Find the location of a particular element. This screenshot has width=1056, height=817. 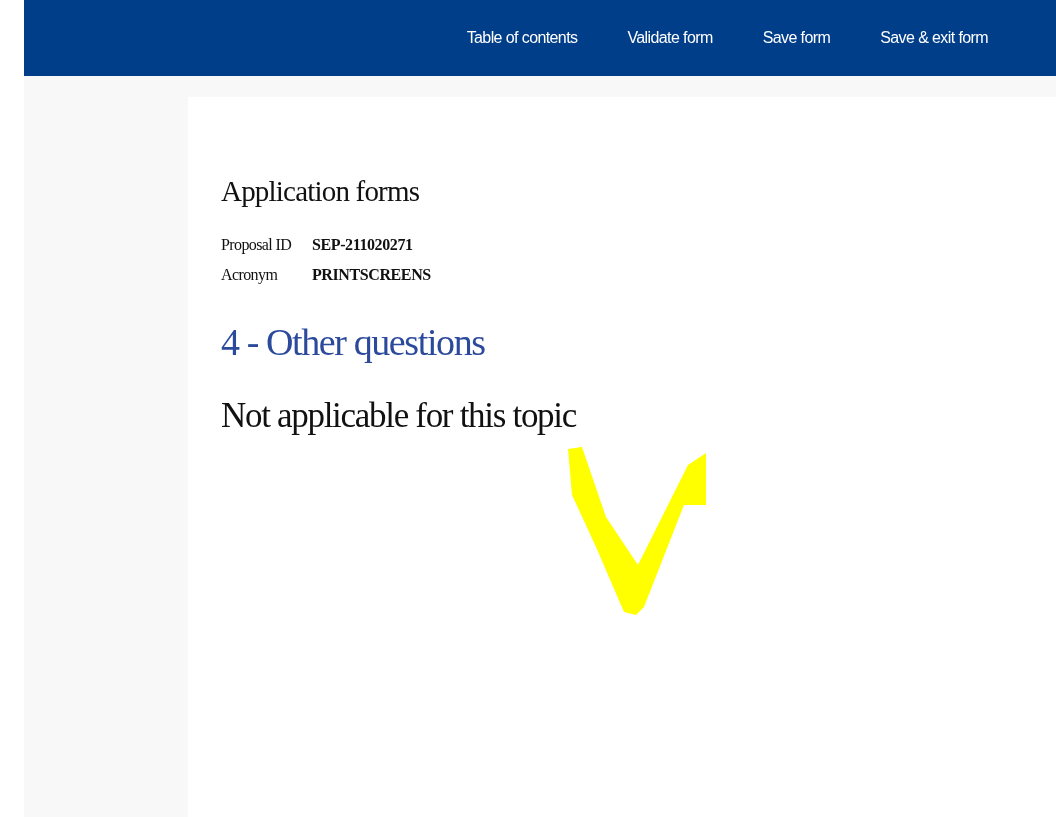

field-label: Acronym is located at coordinates (250, 275).